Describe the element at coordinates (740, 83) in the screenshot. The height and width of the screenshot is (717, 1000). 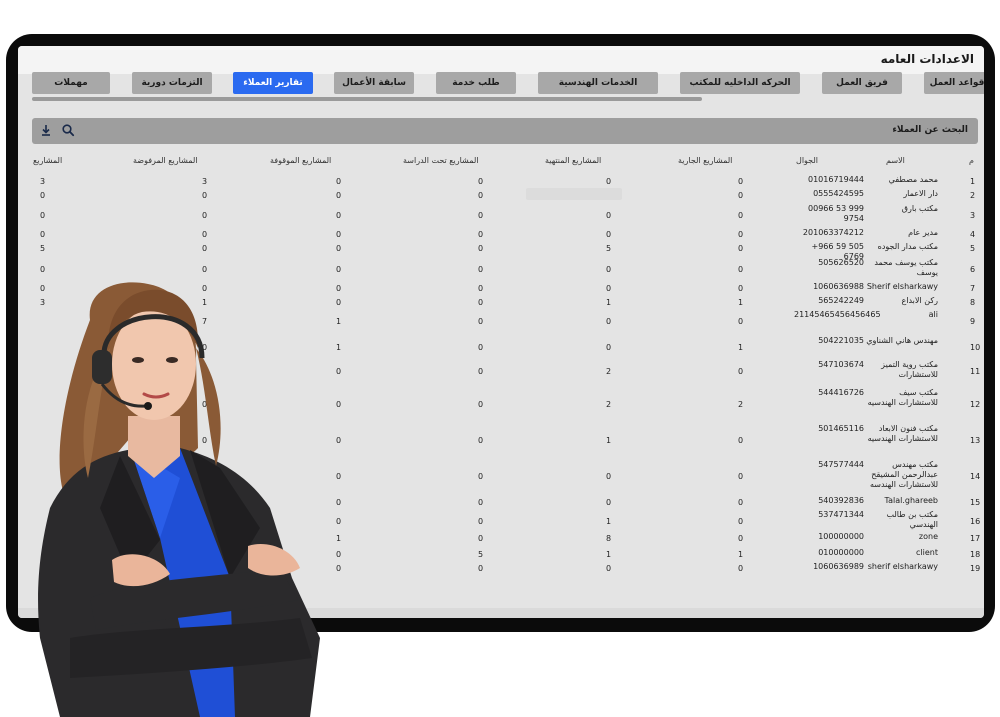
I see `tab-office-movement: الحركه الداخليه للمكتب` at that location.